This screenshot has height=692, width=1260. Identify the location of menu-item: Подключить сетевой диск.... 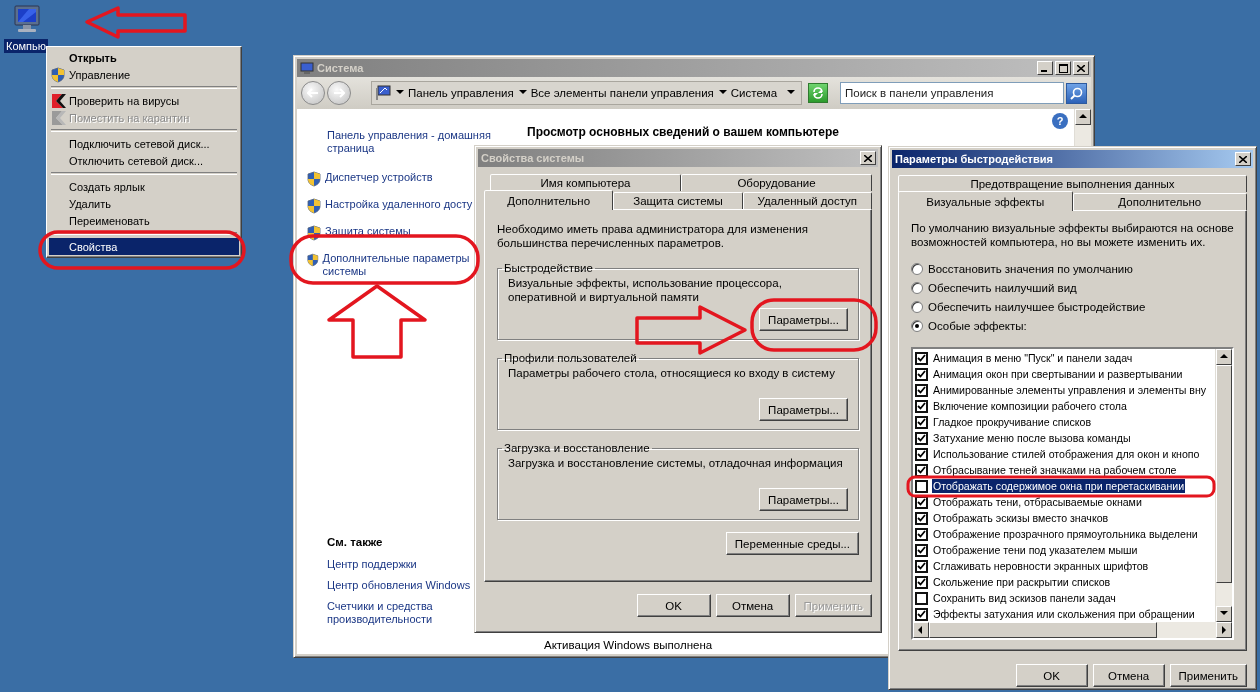
(144, 143).